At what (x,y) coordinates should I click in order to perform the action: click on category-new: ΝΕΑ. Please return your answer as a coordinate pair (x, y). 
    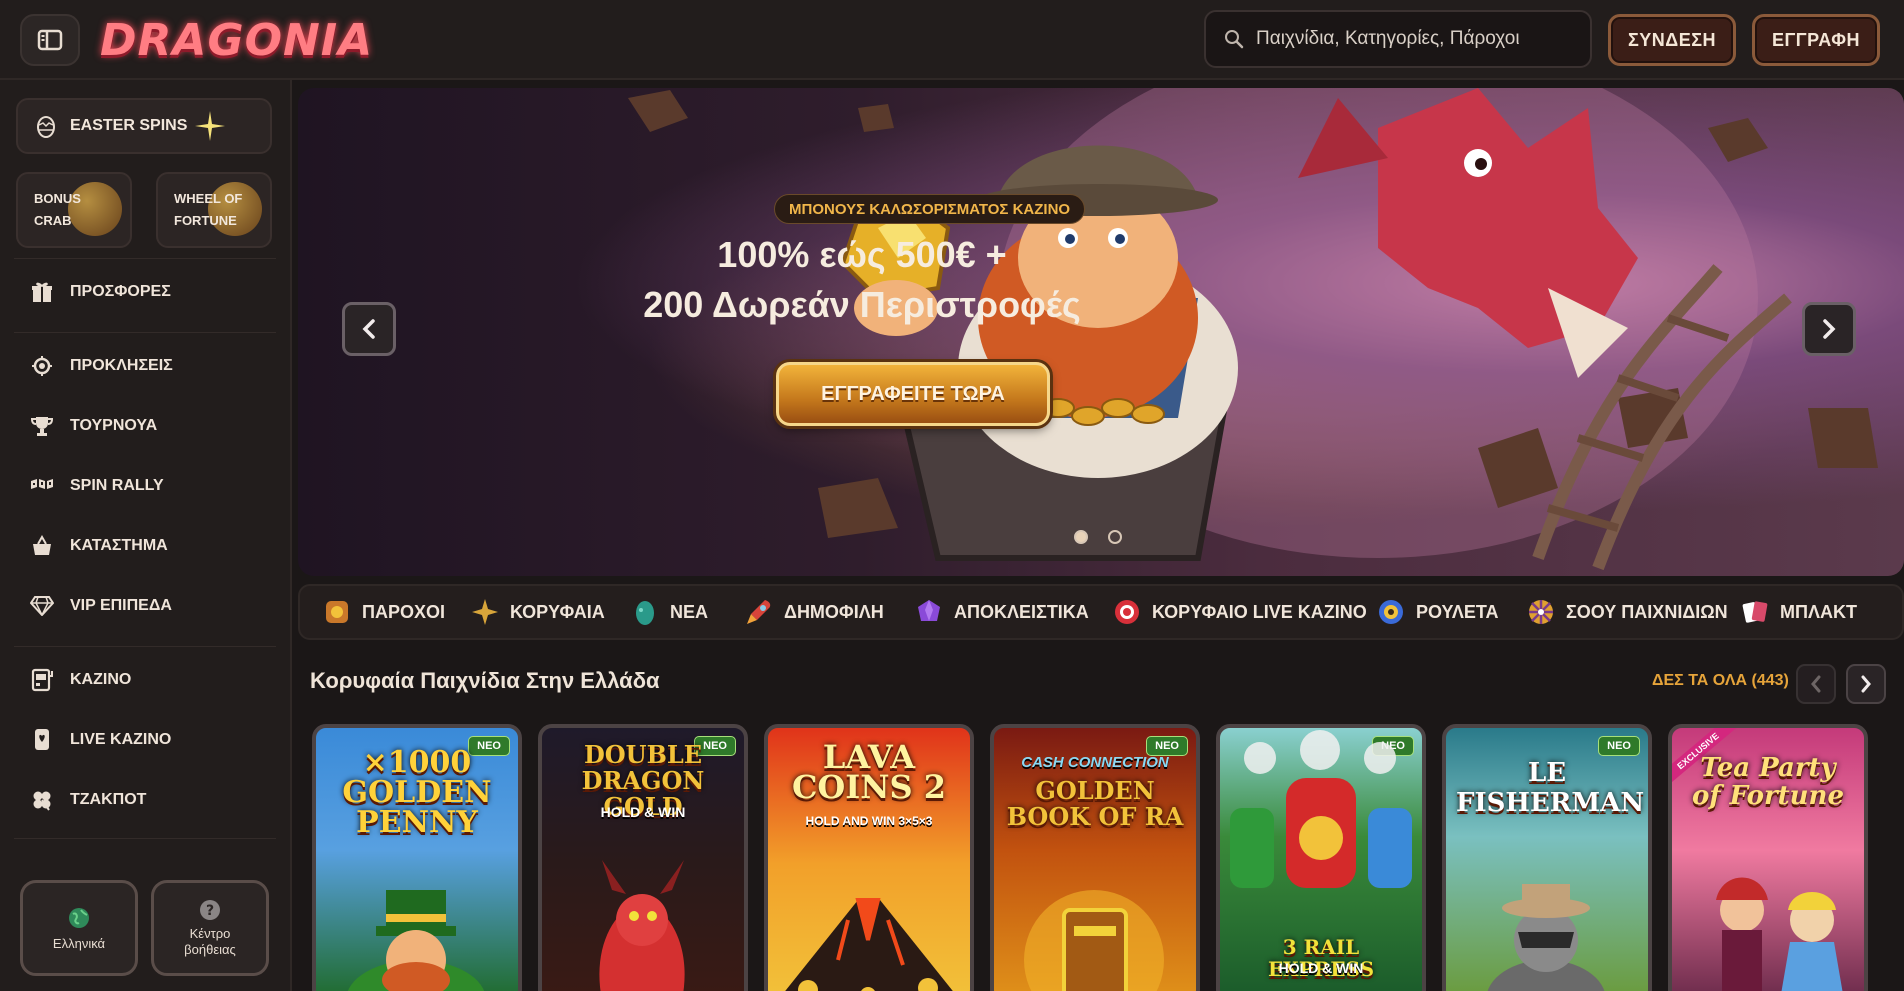
    Looking at the image, I should click on (669, 612).